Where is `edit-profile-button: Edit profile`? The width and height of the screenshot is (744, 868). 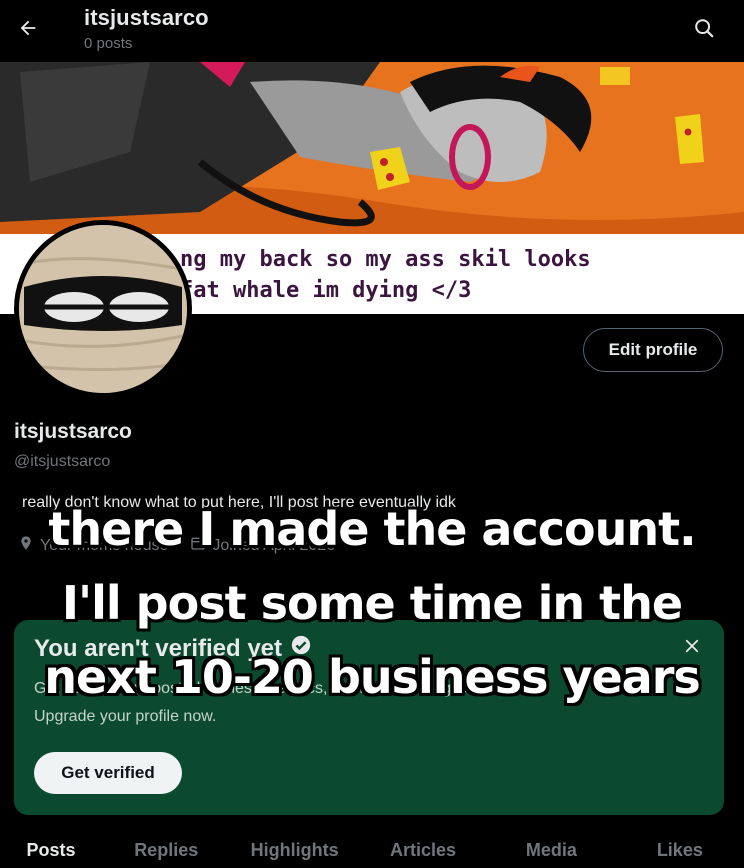 edit-profile-button: Edit profile is located at coordinates (653, 350).